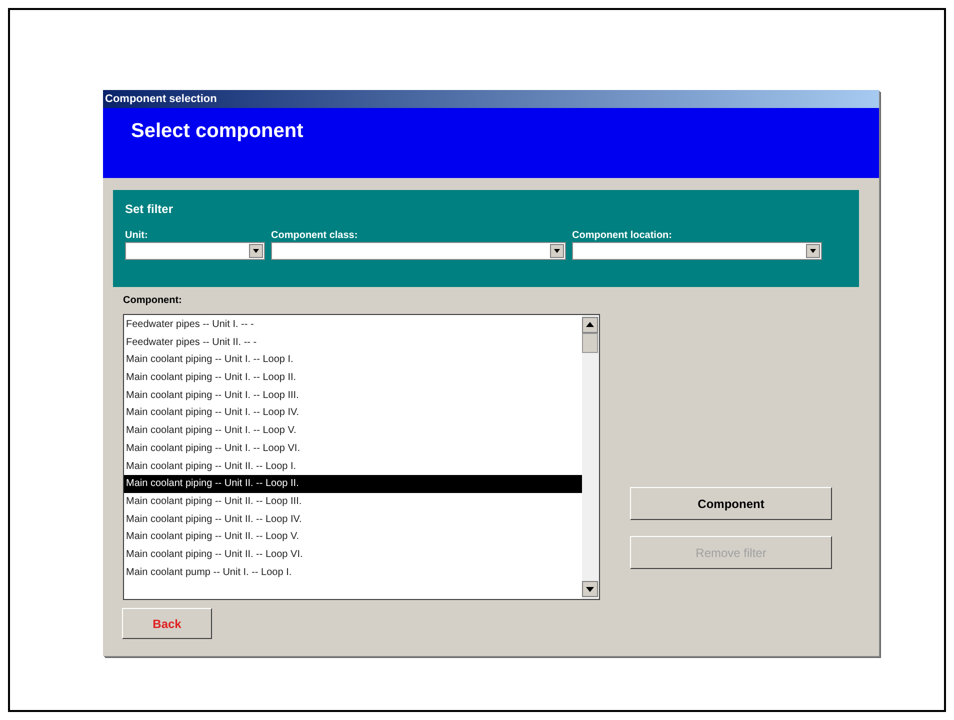 The height and width of the screenshot is (720, 954). Describe the element at coordinates (149, 209) in the screenshot. I see `filter-title: Set filter` at that location.